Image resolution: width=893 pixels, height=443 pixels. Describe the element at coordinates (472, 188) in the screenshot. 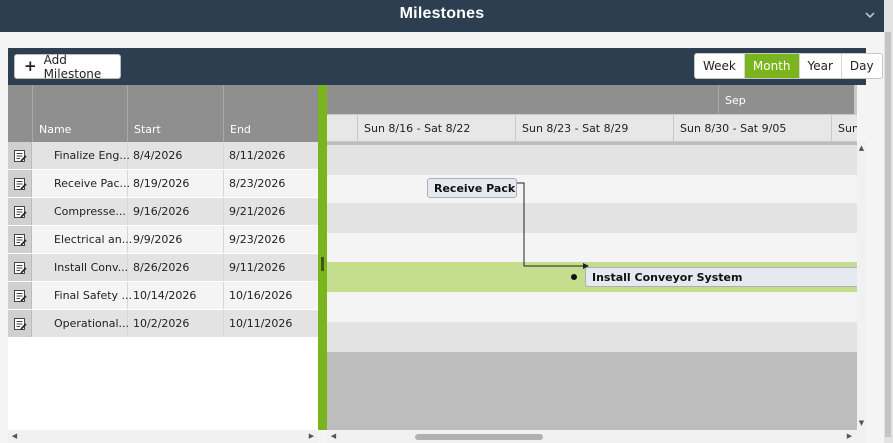

I see `bar-receive-package: Receive Pack` at that location.